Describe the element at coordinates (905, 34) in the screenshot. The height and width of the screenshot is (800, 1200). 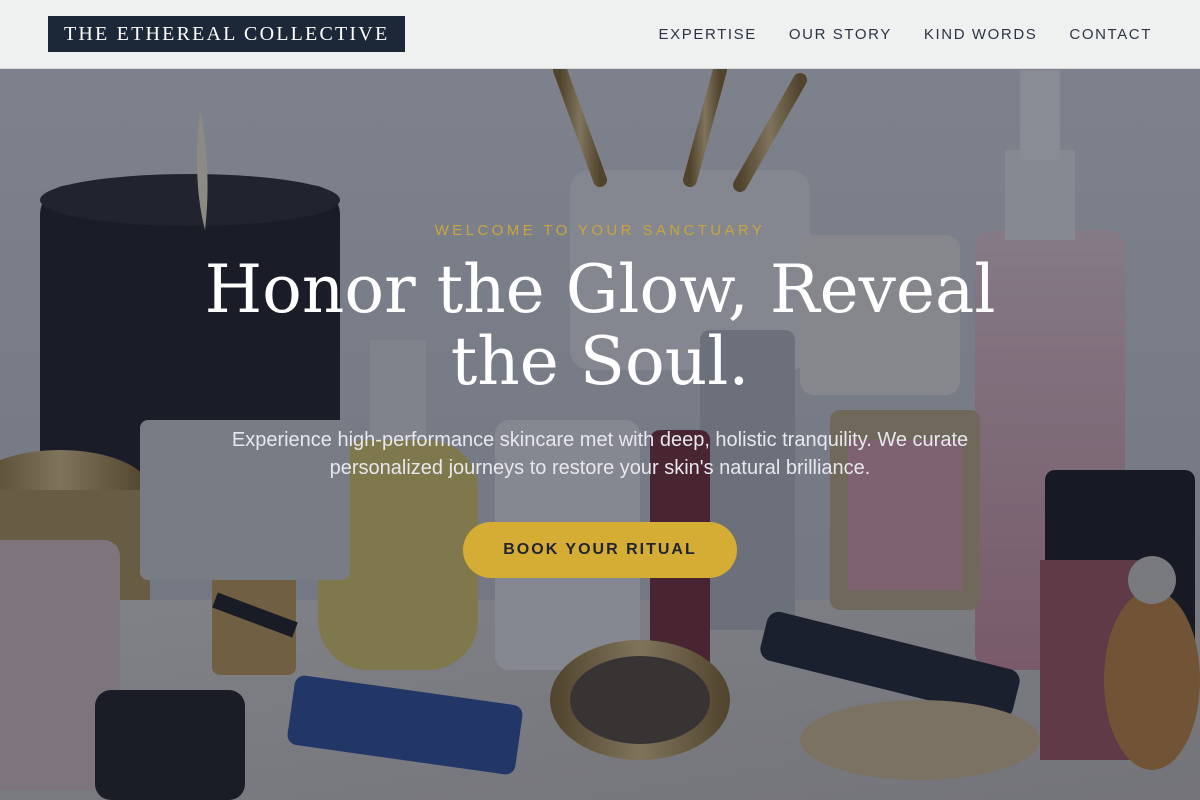
I see `main-nav: EXPERTISE OUR STORY KIND WORDS CONTACT` at that location.